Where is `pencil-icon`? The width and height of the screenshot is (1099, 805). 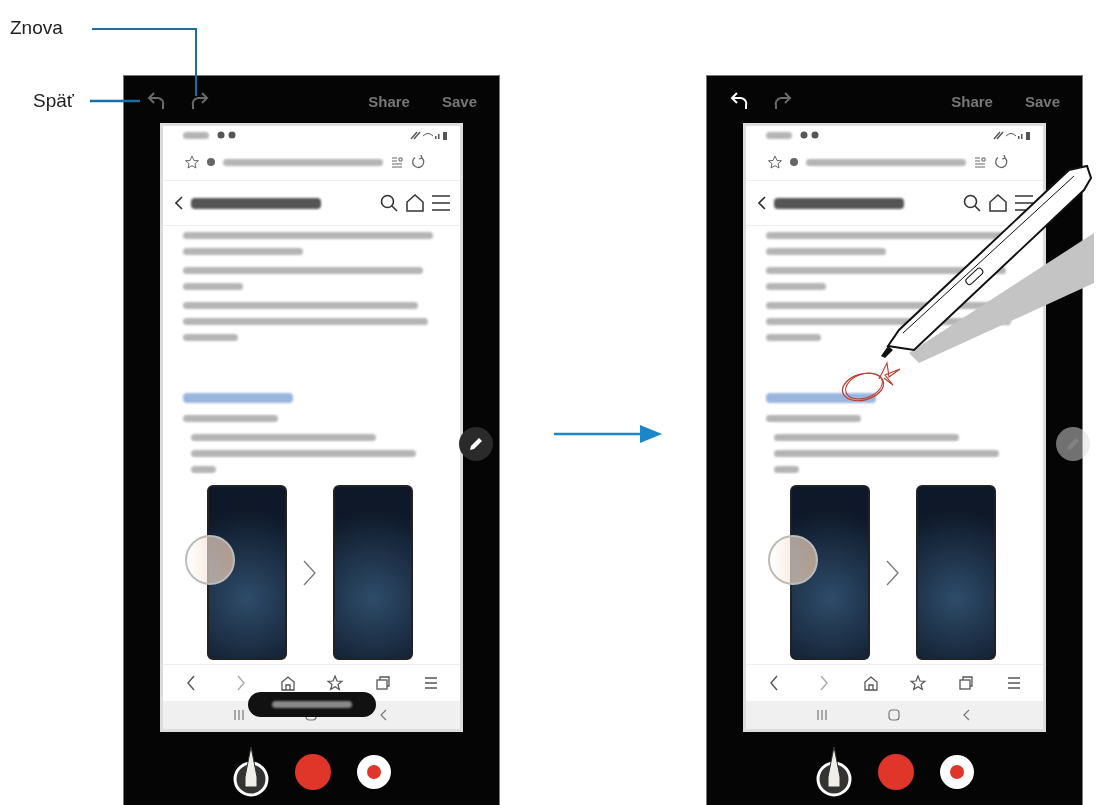 pencil-icon is located at coordinates (476, 444).